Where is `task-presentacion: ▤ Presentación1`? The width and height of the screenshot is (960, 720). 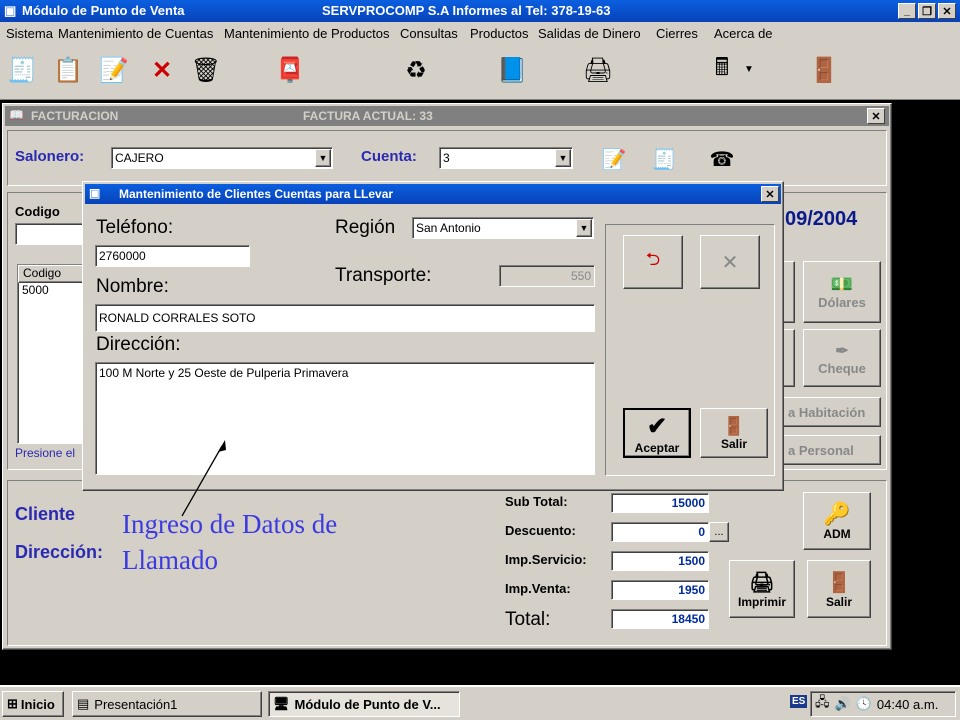 task-presentacion: ▤ Presentación1 is located at coordinates (167, 704).